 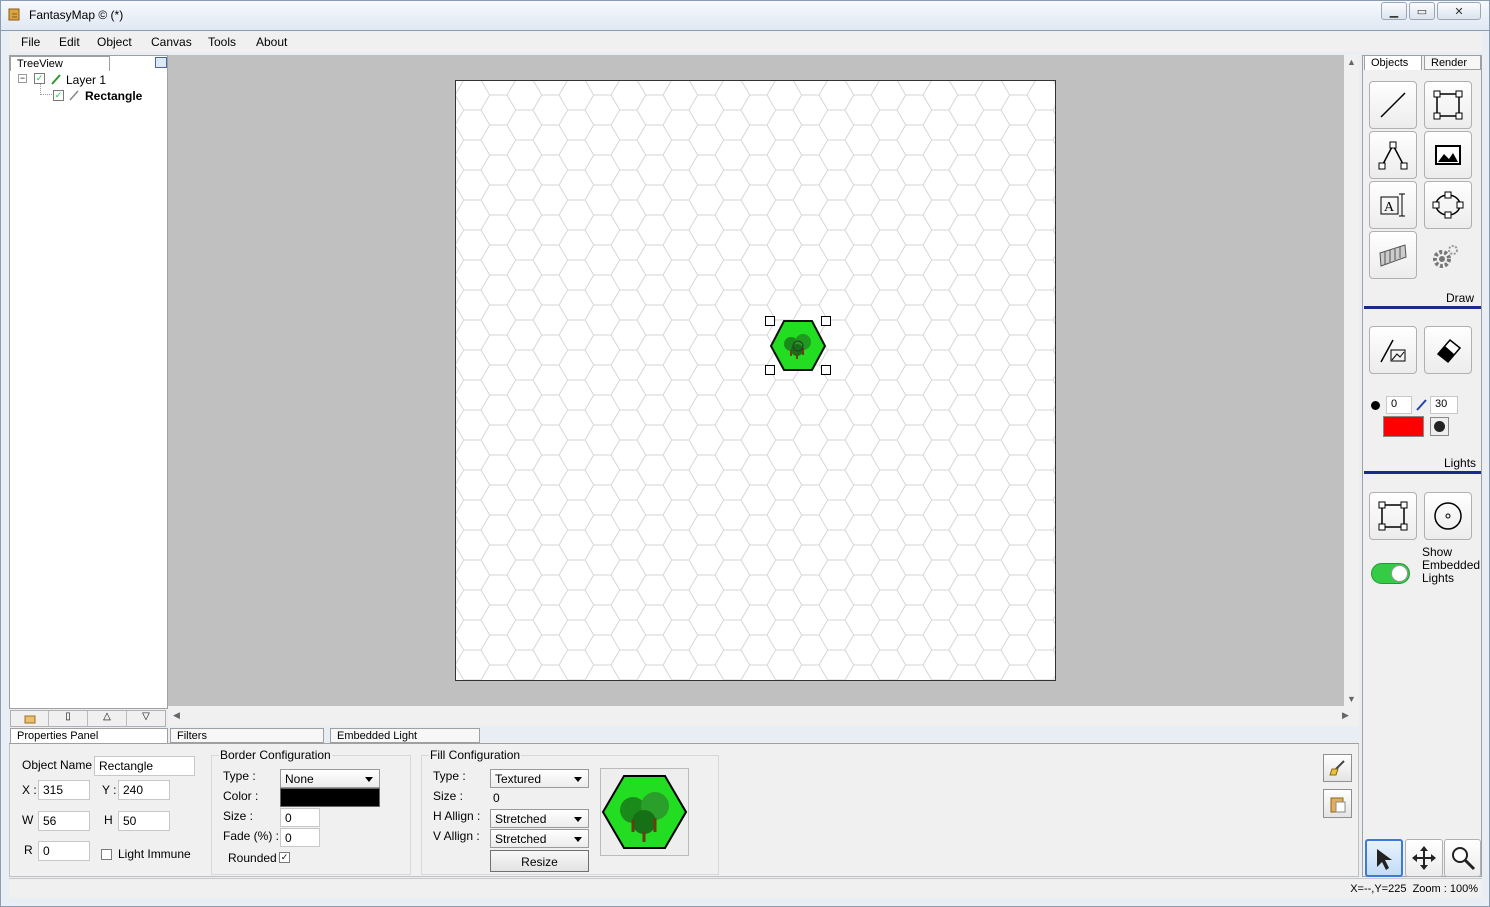 I want to click on y-input: 240, so click(x=144, y=790).